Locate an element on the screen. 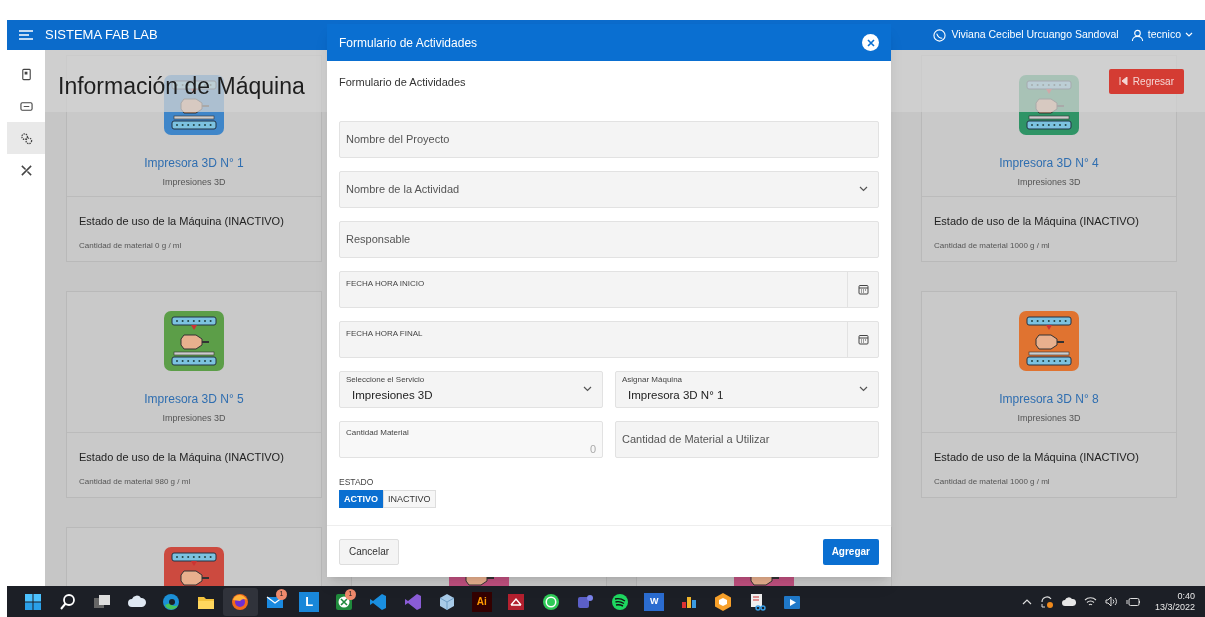 The width and height of the screenshot is (1205, 617). field-label: FECHA HORA INICIO is located at coordinates (385, 283).